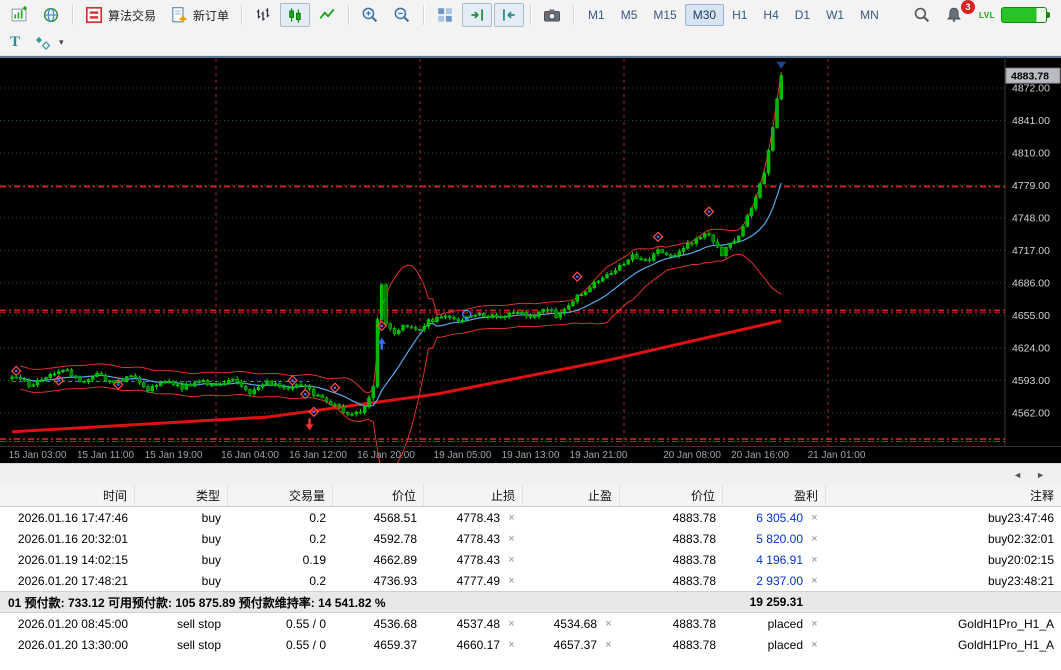 This screenshot has width=1061, height=670. I want to click on timeframe-buttons: M1 M5 M15 M30 H1 H4 D1 W1 MN, so click(733, 15).